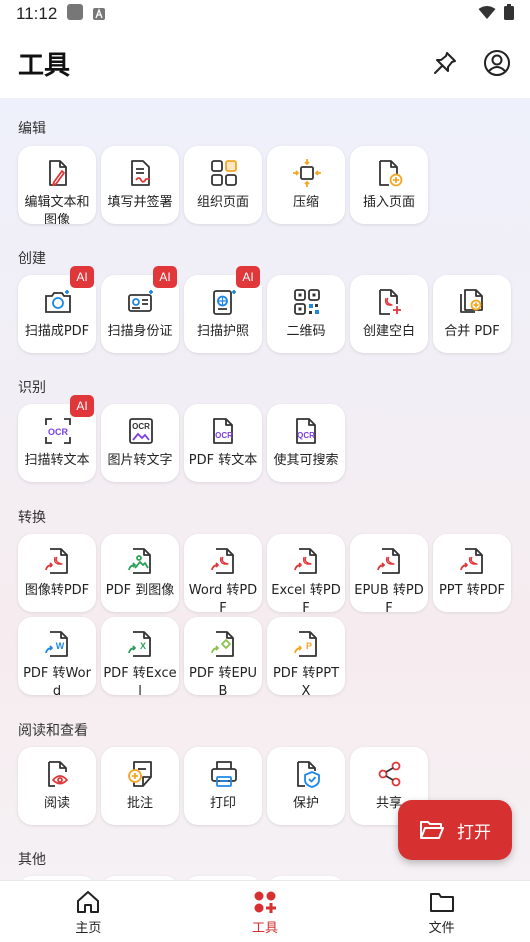  I want to click on read-icon, so click(58, 774).